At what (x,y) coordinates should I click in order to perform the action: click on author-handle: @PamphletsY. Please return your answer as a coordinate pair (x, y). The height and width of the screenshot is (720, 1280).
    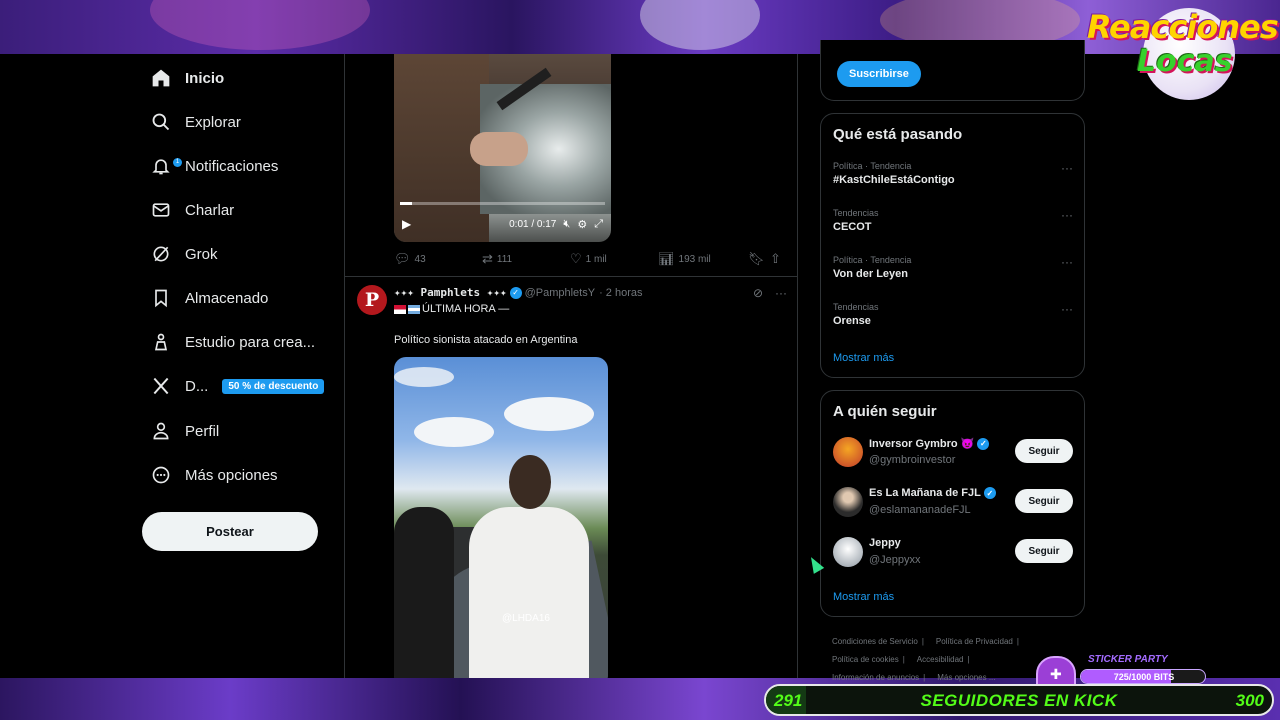
    Looking at the image, I should click on (560, 293).